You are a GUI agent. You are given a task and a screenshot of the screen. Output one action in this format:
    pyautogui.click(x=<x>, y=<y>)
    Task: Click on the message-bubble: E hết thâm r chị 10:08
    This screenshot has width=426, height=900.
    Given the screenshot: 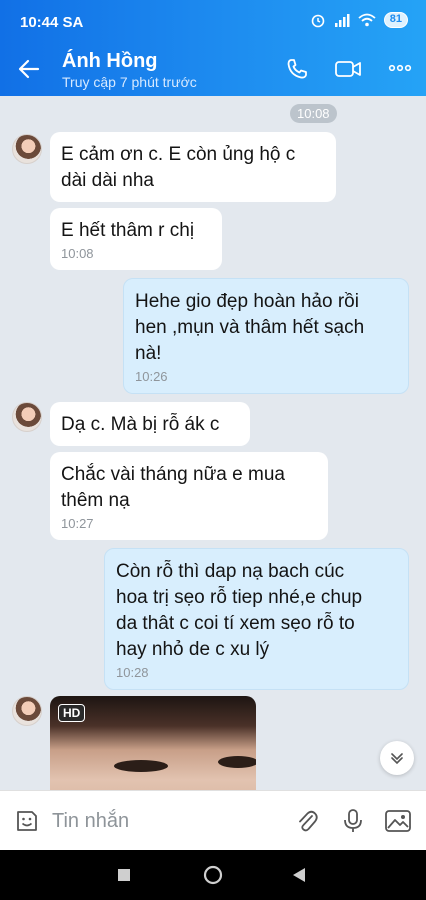 What is the action you would take?
    pyautogui.click(x=136, y=239)
    